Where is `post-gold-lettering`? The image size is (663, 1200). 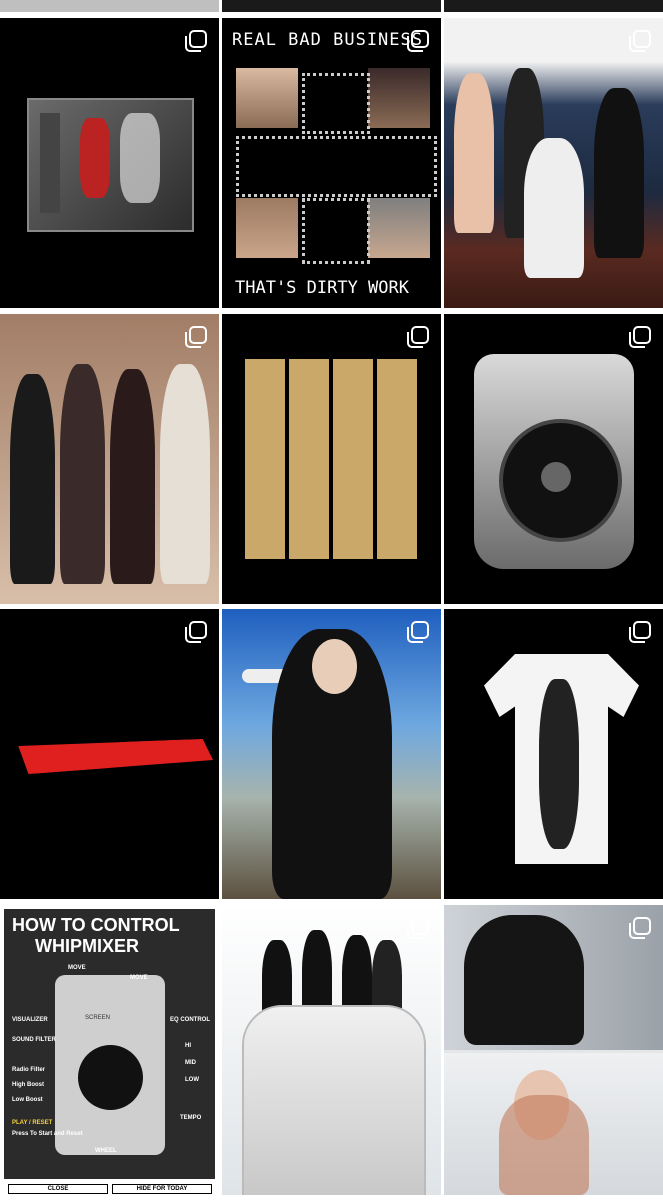
post-gold-lettering is located at coordinates (331, 459).